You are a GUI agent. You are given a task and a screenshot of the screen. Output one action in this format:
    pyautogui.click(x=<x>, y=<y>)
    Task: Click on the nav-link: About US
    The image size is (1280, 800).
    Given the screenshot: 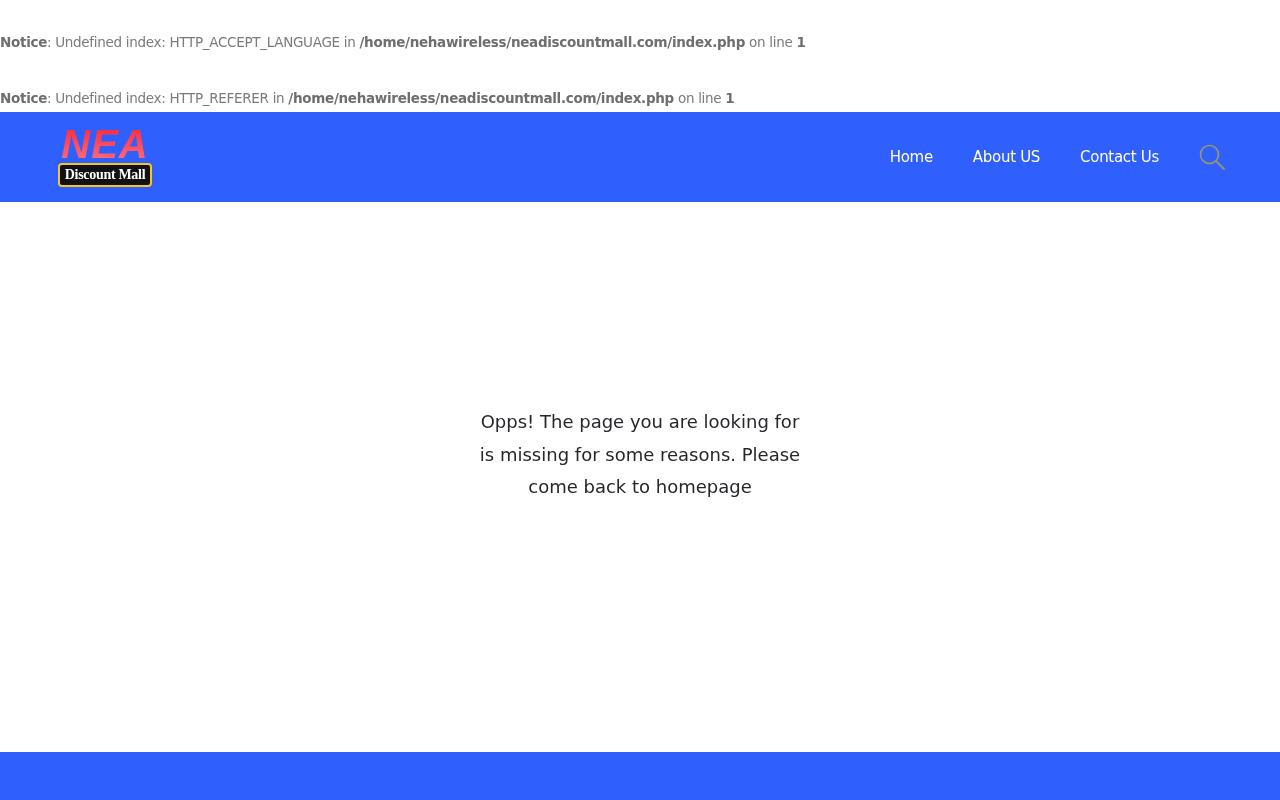 What is the action you would take?
    pyautogui.click(x=1006, y=157)
    